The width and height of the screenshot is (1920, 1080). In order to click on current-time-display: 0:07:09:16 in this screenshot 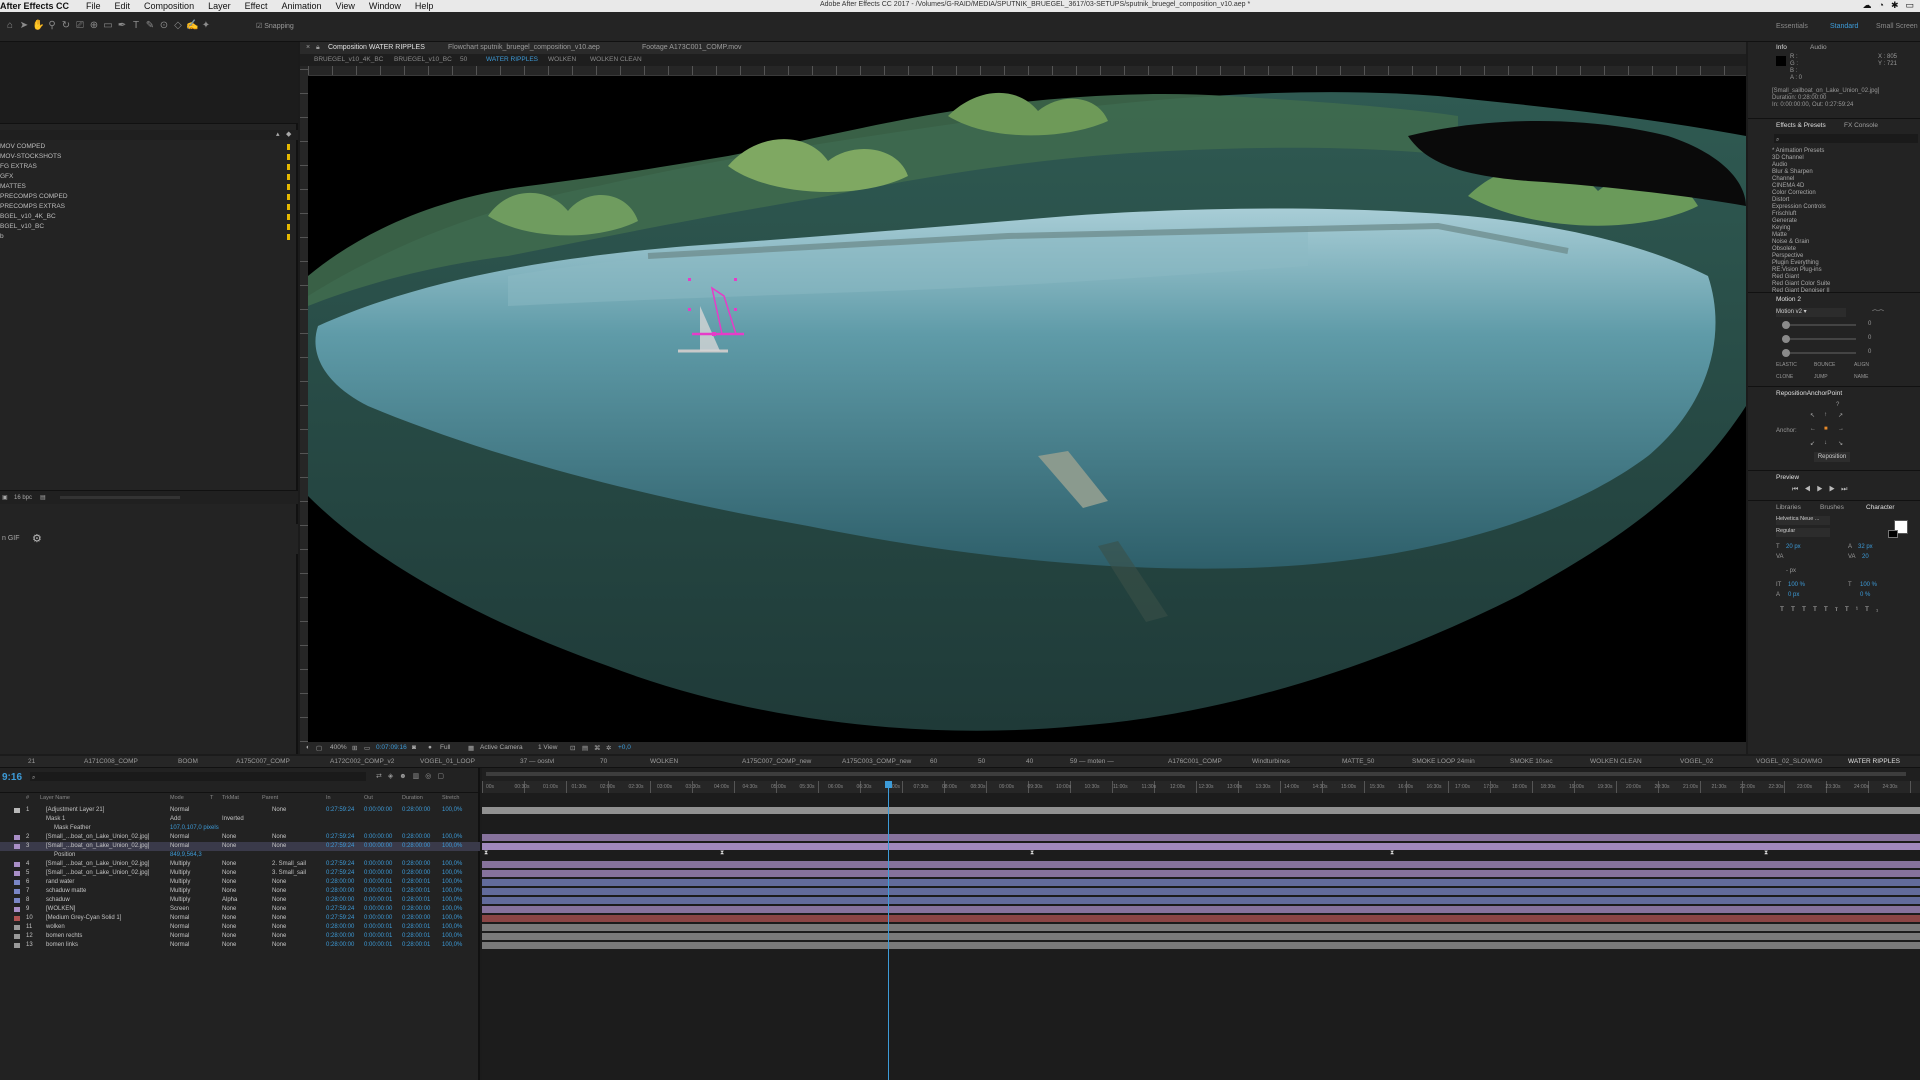, I will do `click(391, 747)`.